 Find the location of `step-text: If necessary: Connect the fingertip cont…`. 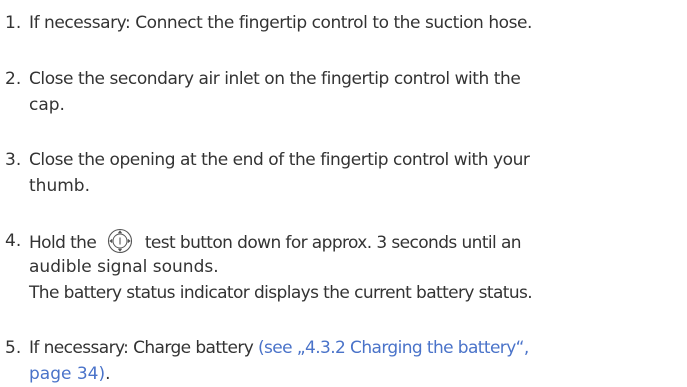

step-text: If necessary: Connect the fingertip cont… is located at coordinates (280, 23).